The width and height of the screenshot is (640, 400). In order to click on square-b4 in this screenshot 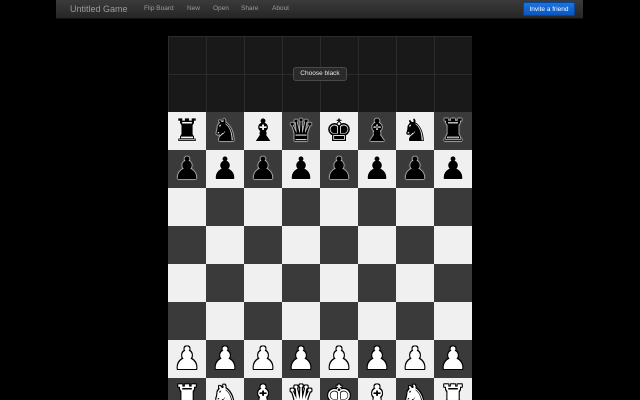, I will do `click(225, 283)`.